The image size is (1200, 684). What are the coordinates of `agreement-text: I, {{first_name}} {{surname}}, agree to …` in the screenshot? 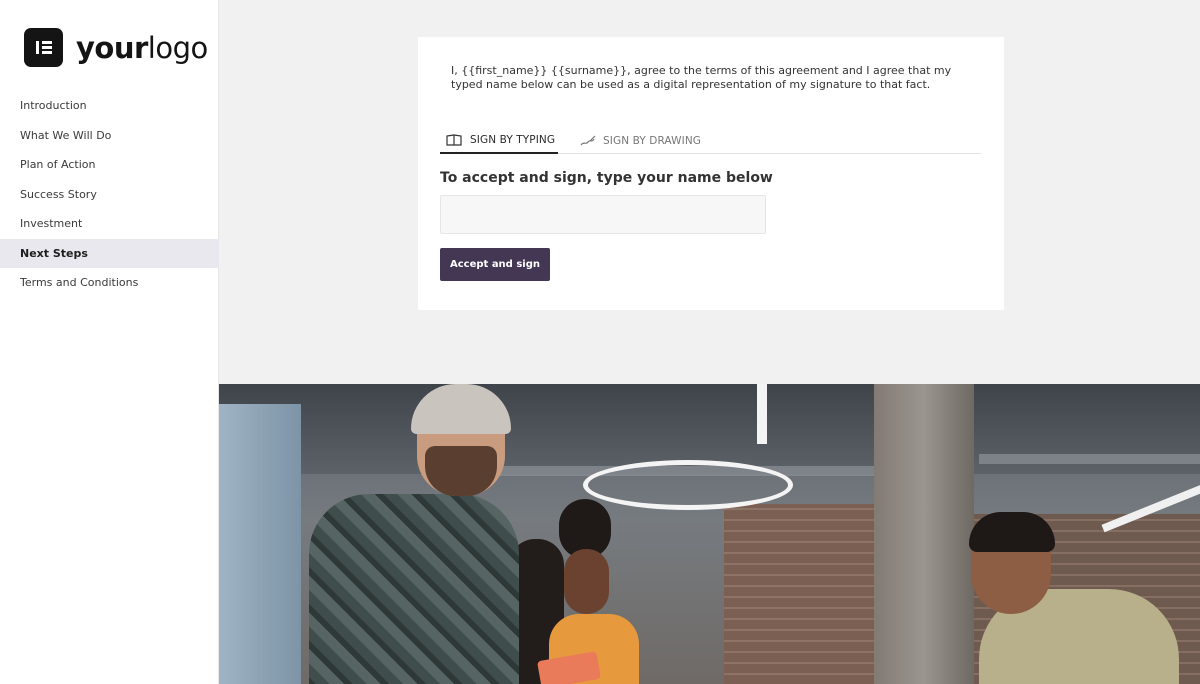 It's located at (701, 77).